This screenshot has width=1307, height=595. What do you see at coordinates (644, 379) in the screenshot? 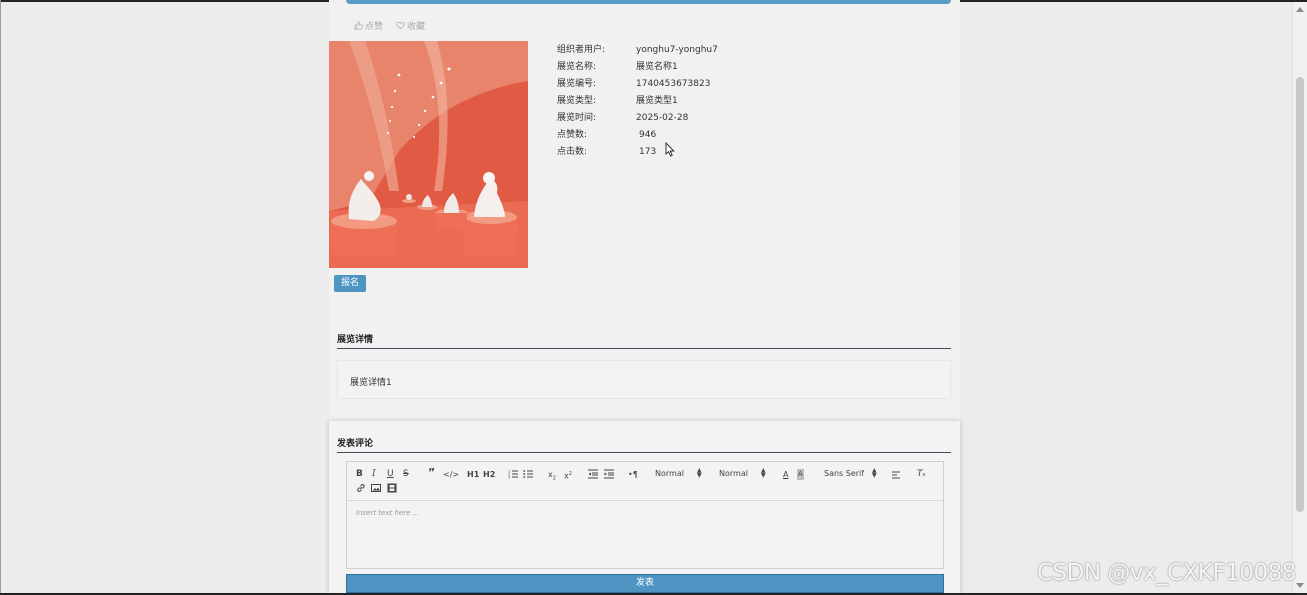
I see `detail-box: 展览详情1` at bounding box center [644, 379].